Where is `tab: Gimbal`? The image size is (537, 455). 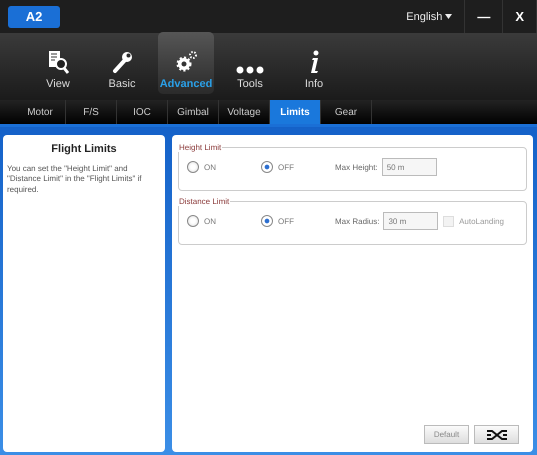
tab: Gimbal is located at coordinates (193, 112).